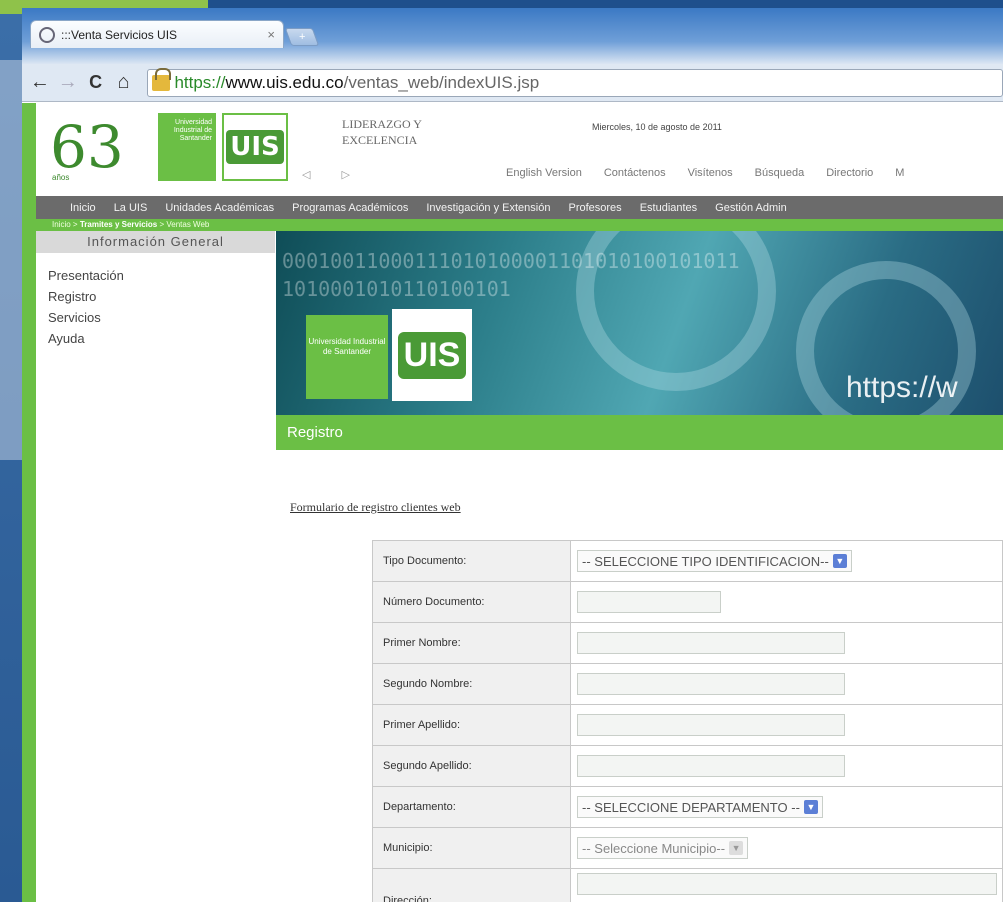  Describe the element at coordinates (375, 507) in the screenshot. I see `form-title: Formulario de registro clientes web` at that location.